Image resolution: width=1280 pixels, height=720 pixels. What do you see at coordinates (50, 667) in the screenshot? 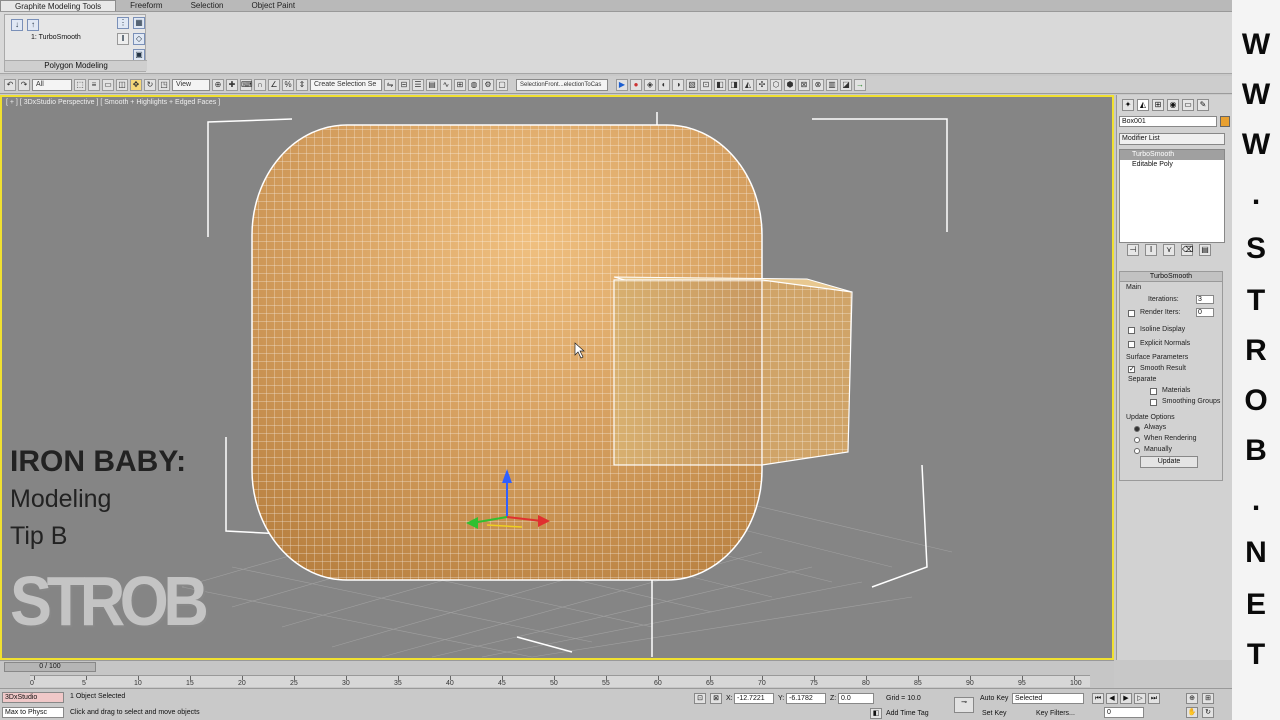
I see `time-slider: 0 / 100` at bounding box center [50, 667].